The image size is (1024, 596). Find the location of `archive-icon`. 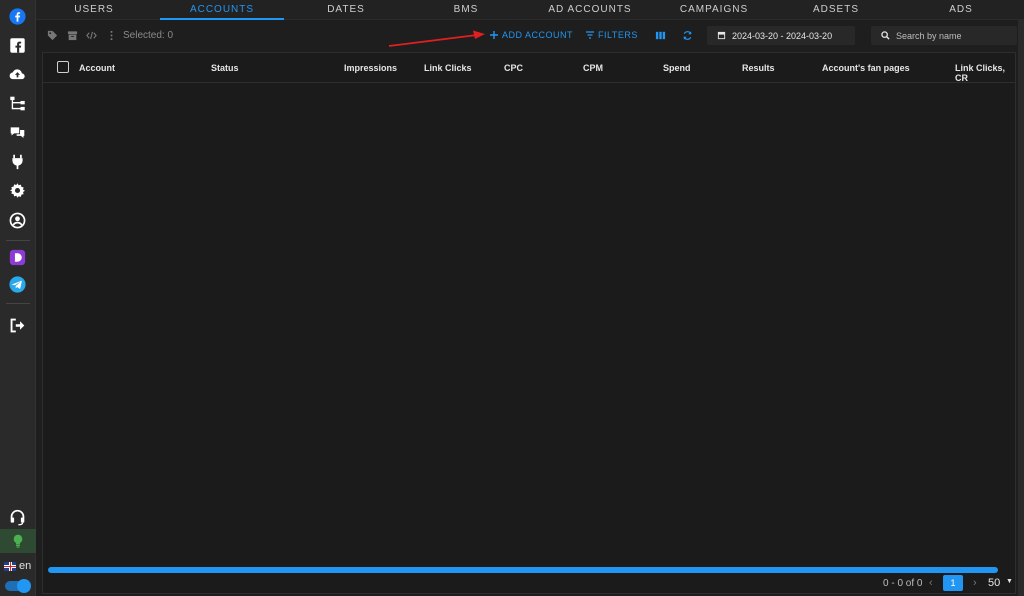

archive-icon is located at coordinates (72, 35).